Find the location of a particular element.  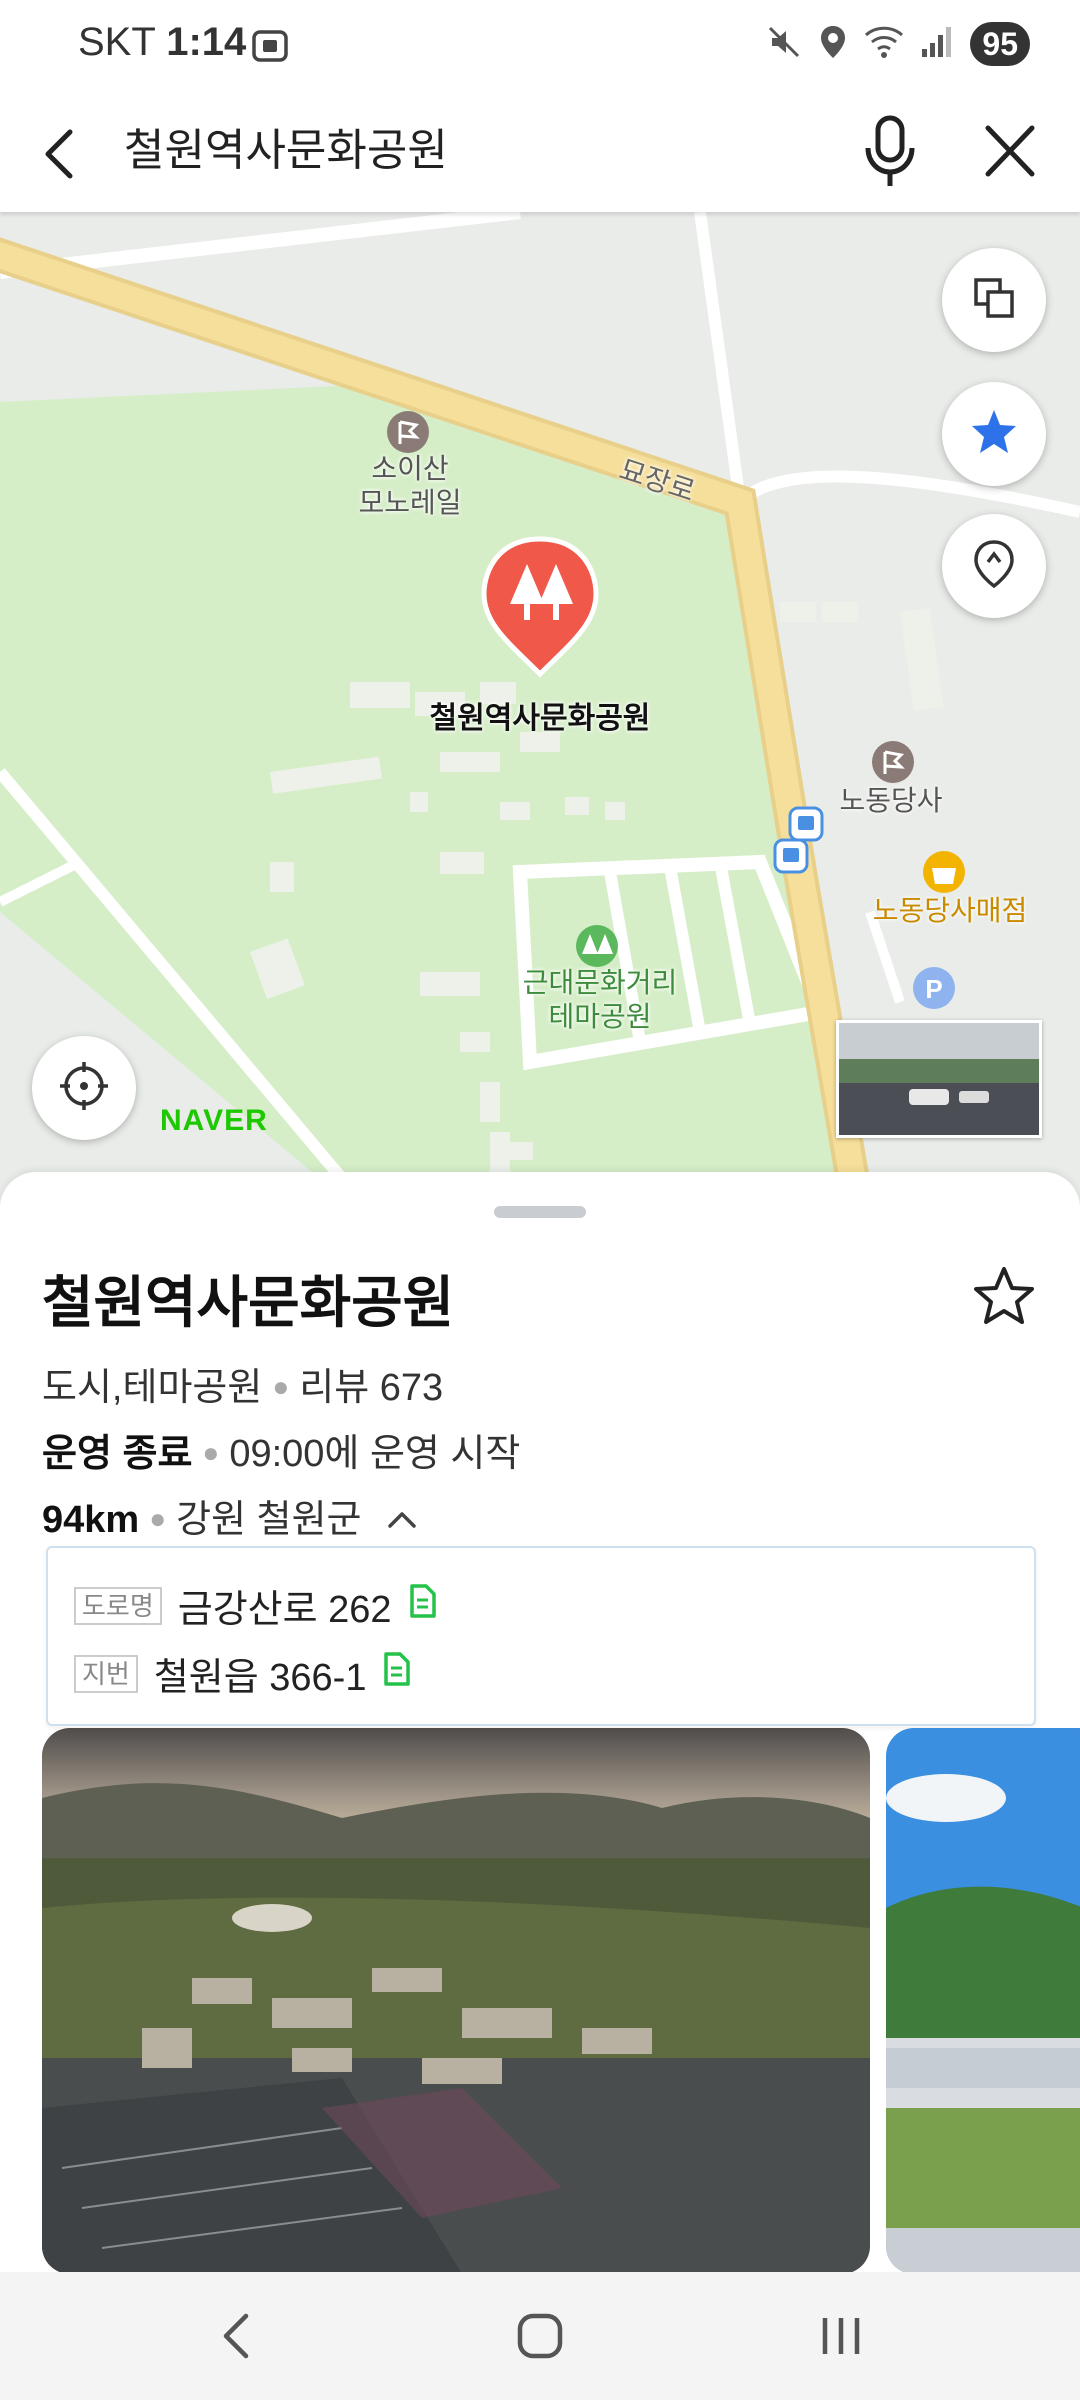

layers-button is located at coordinates (994, 300).